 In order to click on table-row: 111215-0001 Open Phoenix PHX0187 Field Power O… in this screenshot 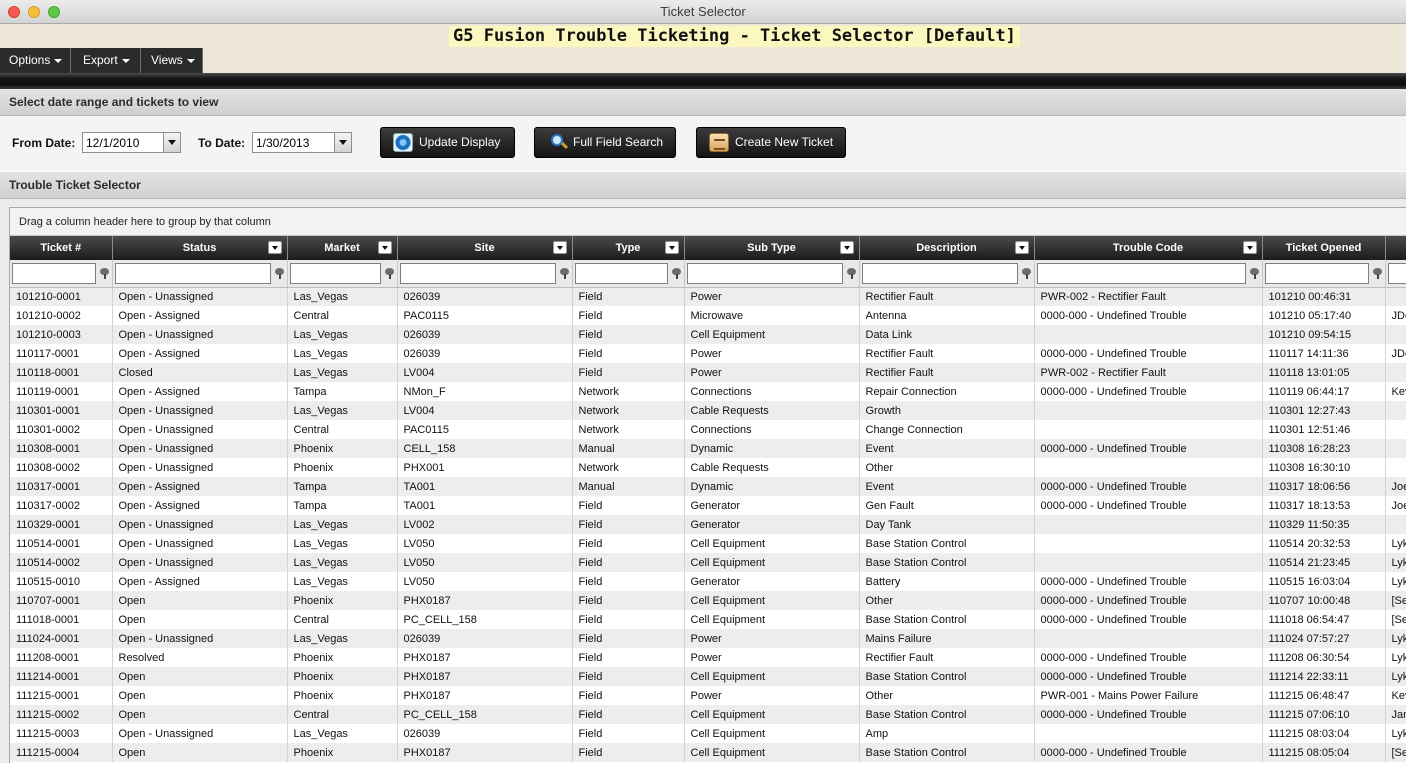, I will do `click(708, 695)`.